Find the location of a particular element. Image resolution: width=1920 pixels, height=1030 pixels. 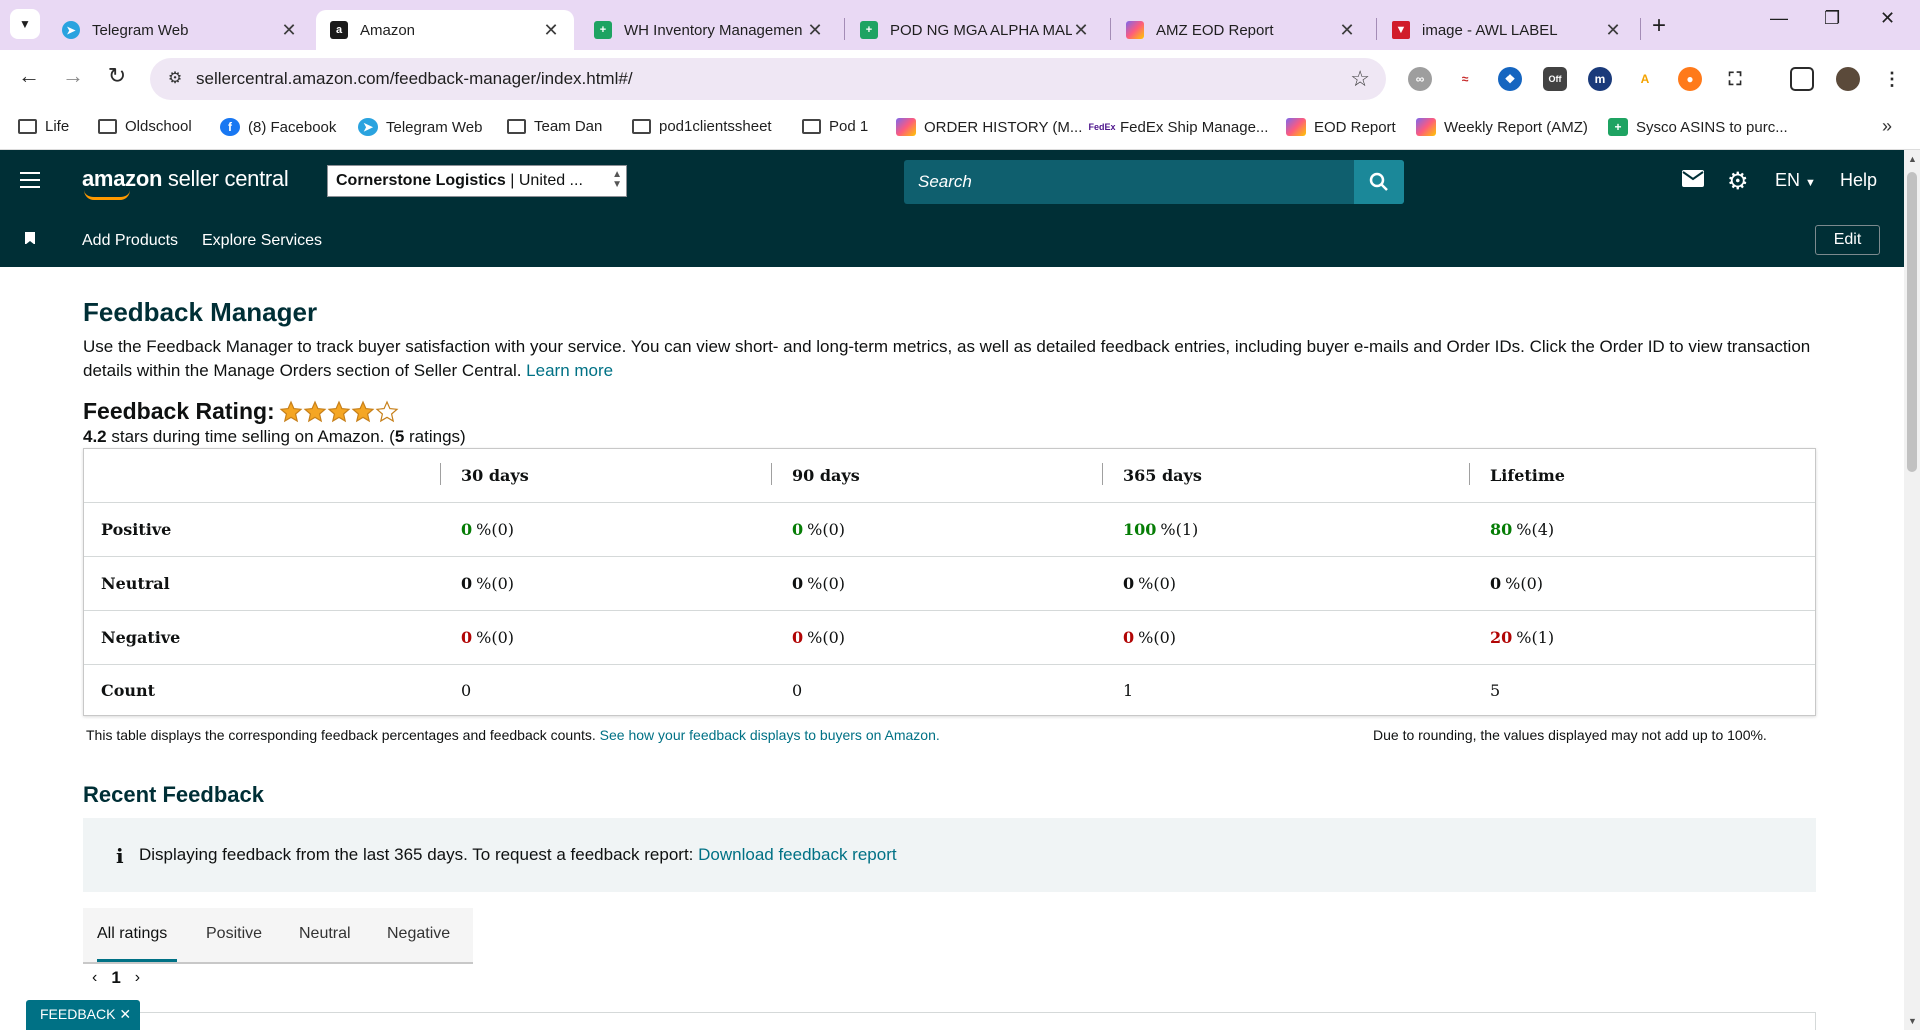

table-cell: 0 %(0) is located at coordinates (487, 583).